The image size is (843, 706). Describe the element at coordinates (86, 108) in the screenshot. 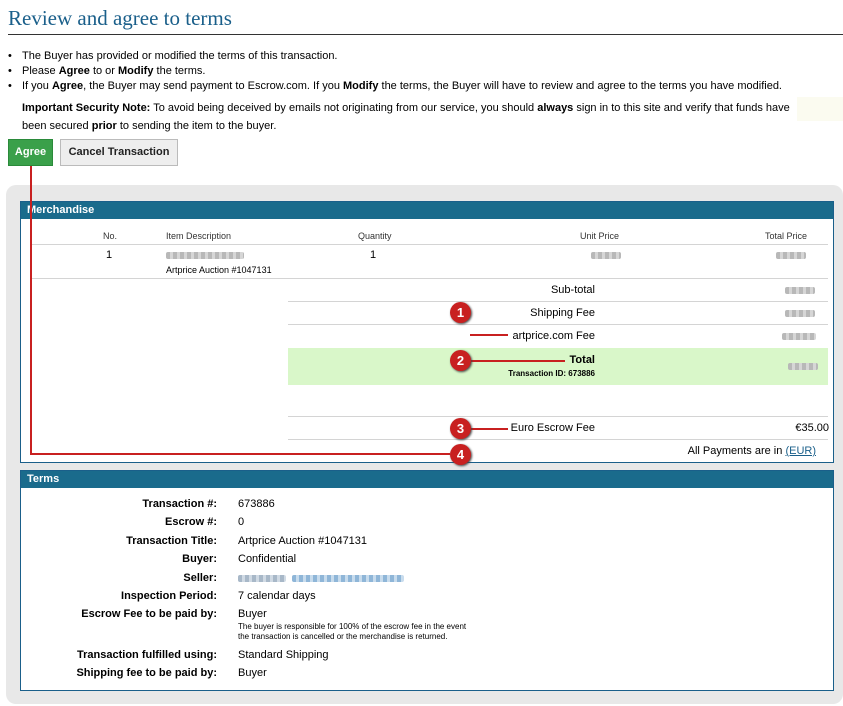

I see `security-note-label: Important Security Note:` at that location.